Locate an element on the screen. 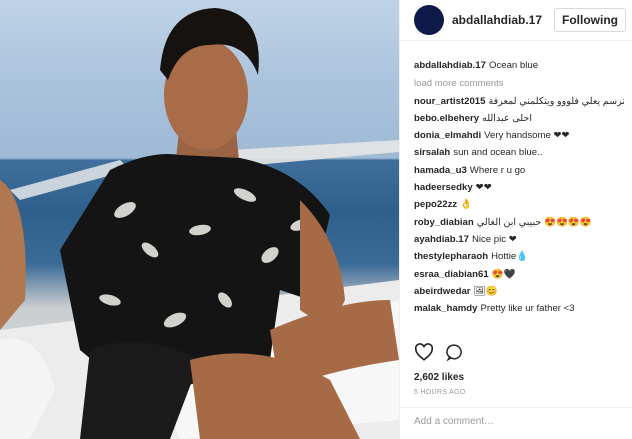 The image size is (632, 439). comment-text: 👌 is located at coordinates (466, 205).